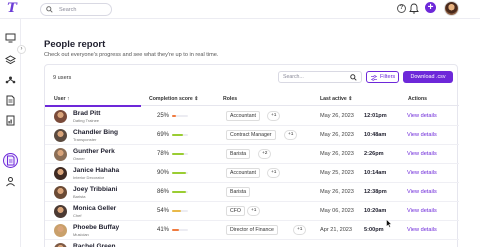  What do you see at coordinates (163, 154) in the screenshot?
I see `completion-score-value: 78%` at bounding box center [163, 154].